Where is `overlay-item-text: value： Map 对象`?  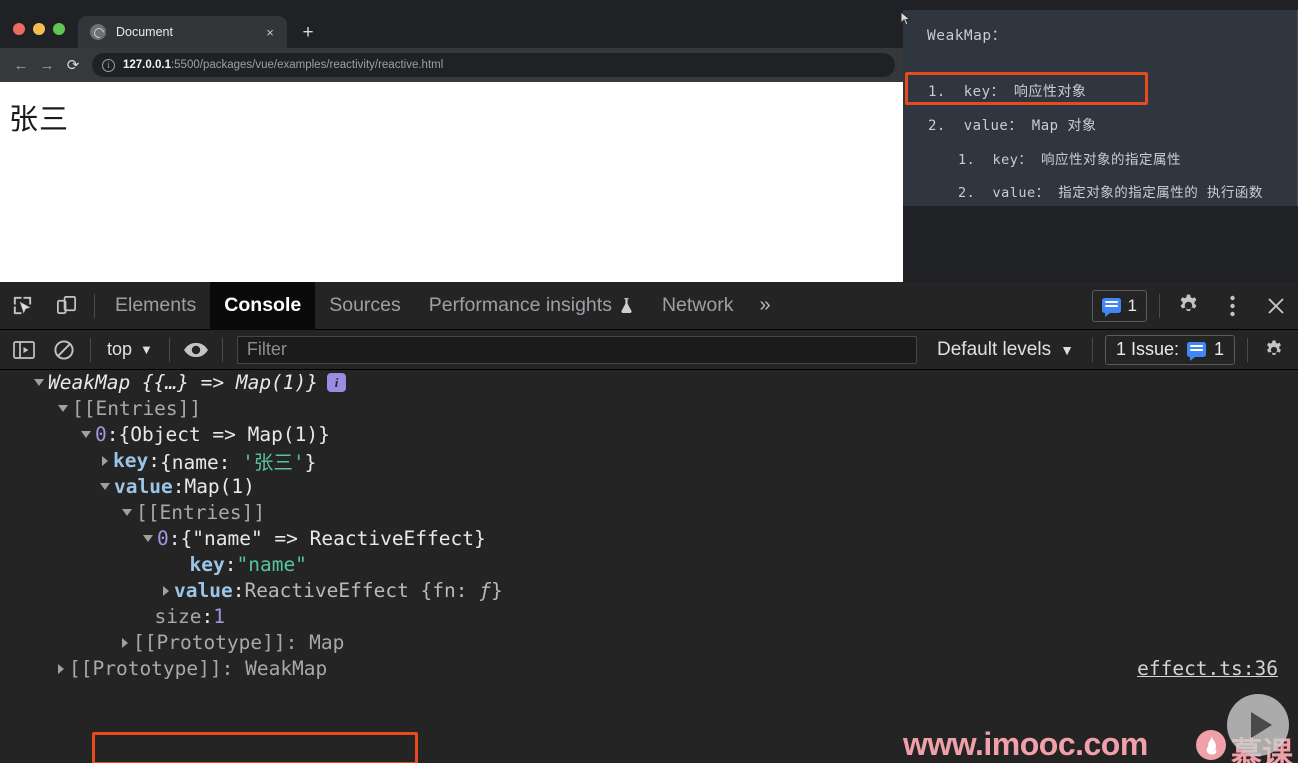
overlay-item-text: value： Map 对象 is located at coordinates (1030, 126).